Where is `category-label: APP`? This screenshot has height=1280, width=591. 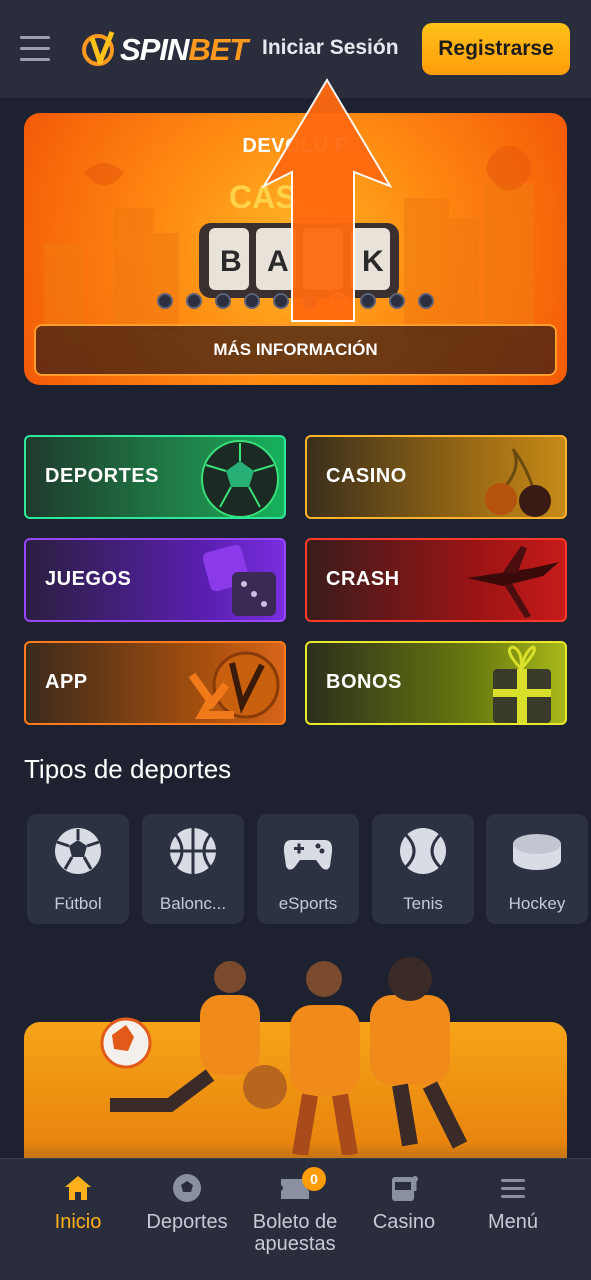
category-label: APP is located at coordinates (66, 682).